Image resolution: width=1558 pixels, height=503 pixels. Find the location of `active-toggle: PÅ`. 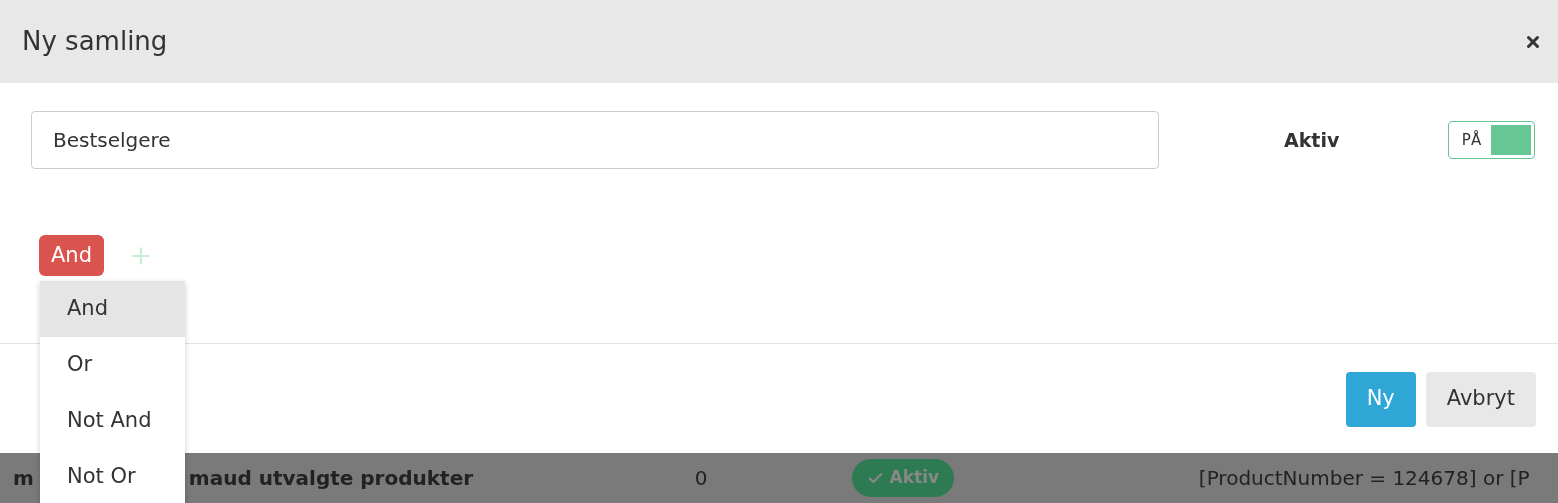

active-toggle: PÅ is located at coordinates (1491, 140).